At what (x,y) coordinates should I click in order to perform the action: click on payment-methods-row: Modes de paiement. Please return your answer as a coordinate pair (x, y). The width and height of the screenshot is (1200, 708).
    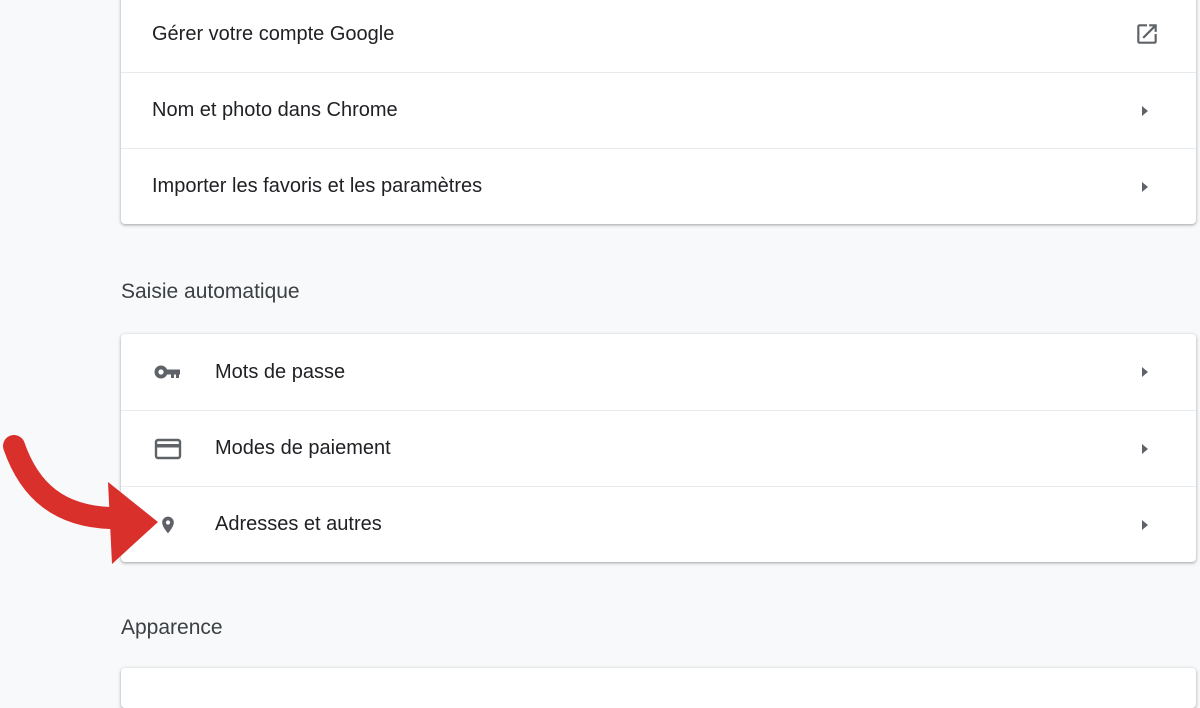
    Looking at the image, I should click on (658, 448).